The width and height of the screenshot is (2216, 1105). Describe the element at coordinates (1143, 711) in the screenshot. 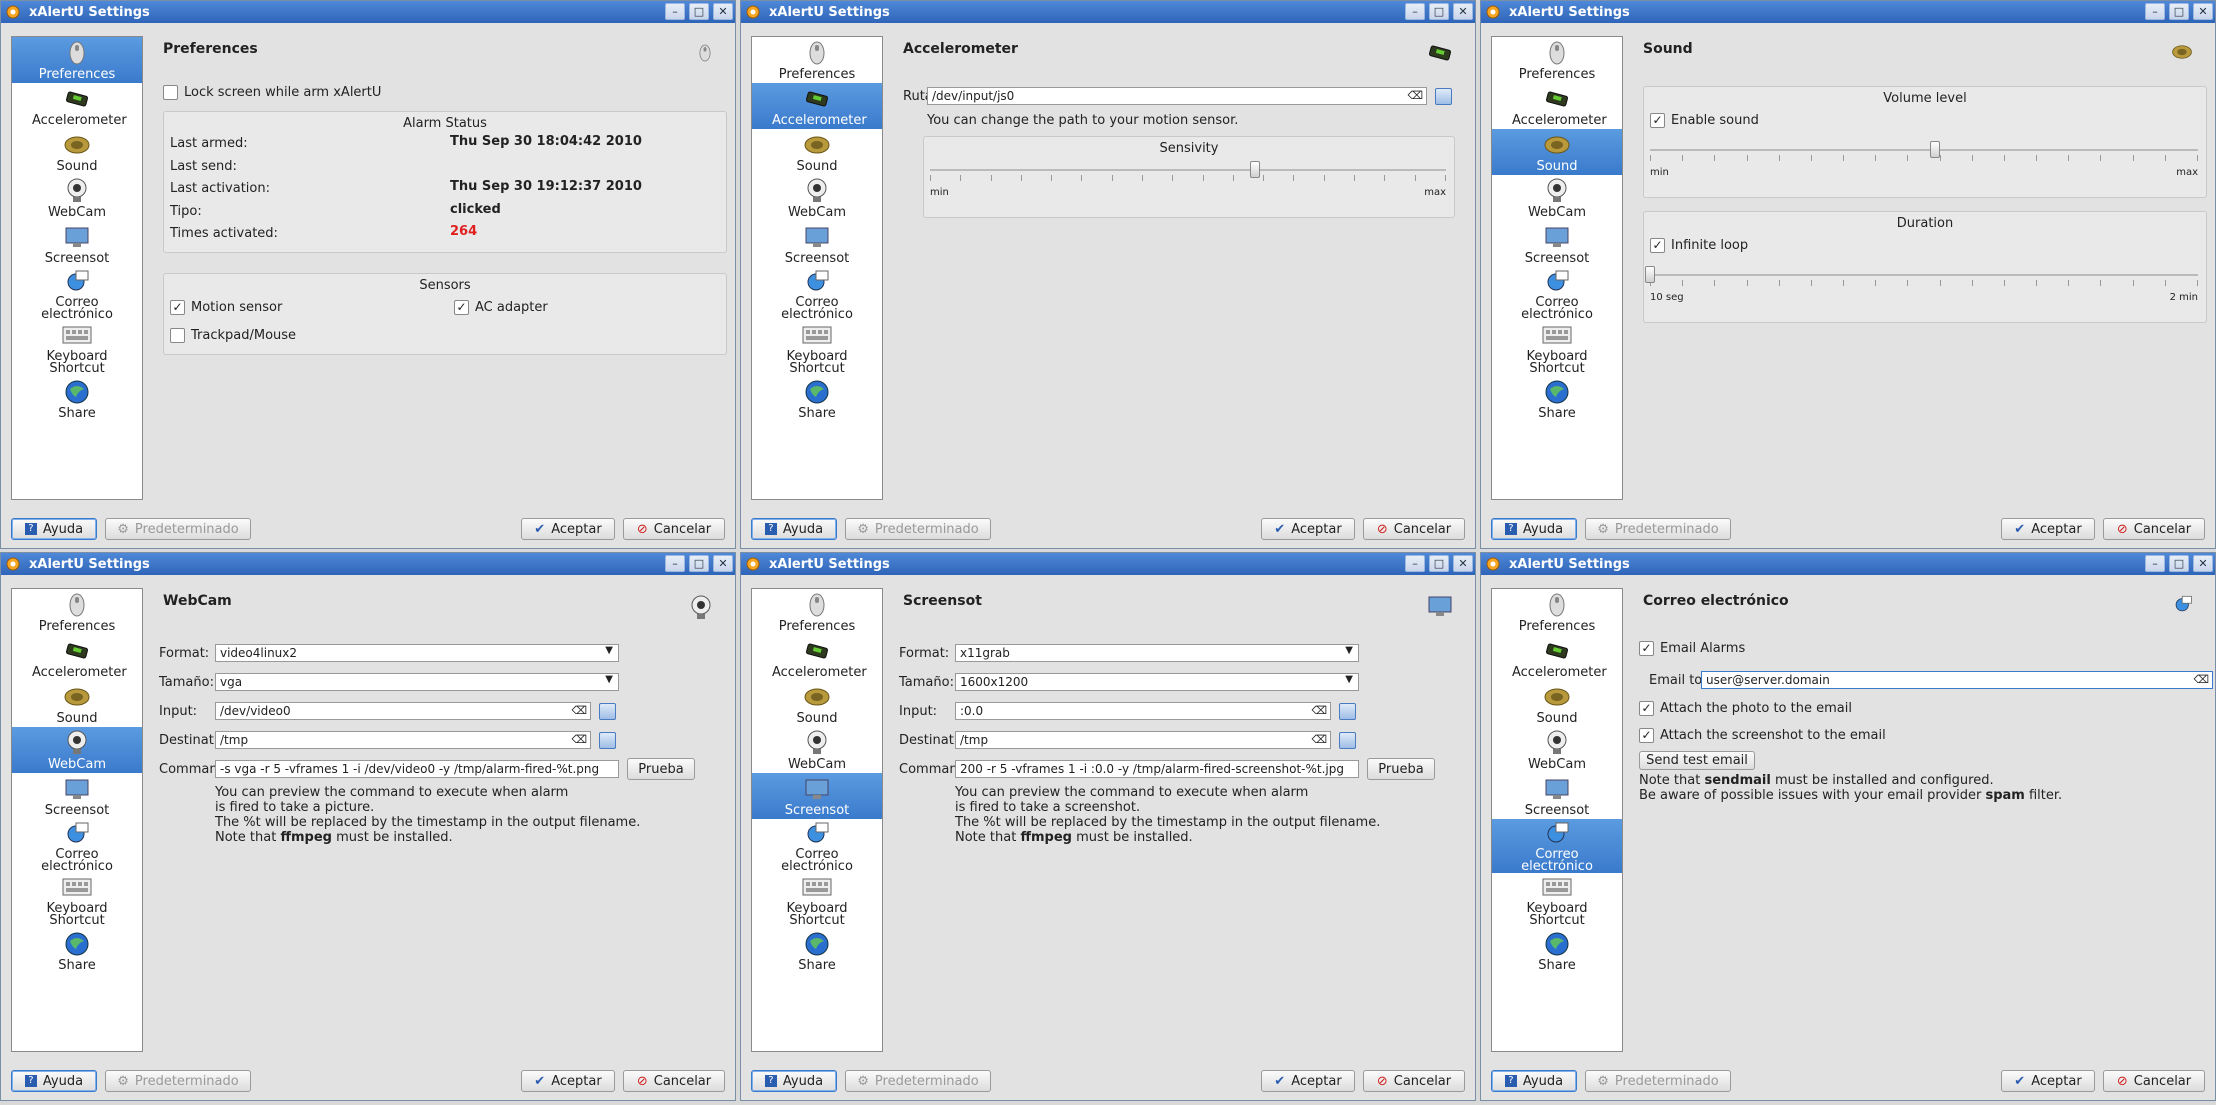

I see `input-field: :0.0 ⌫` at that location.